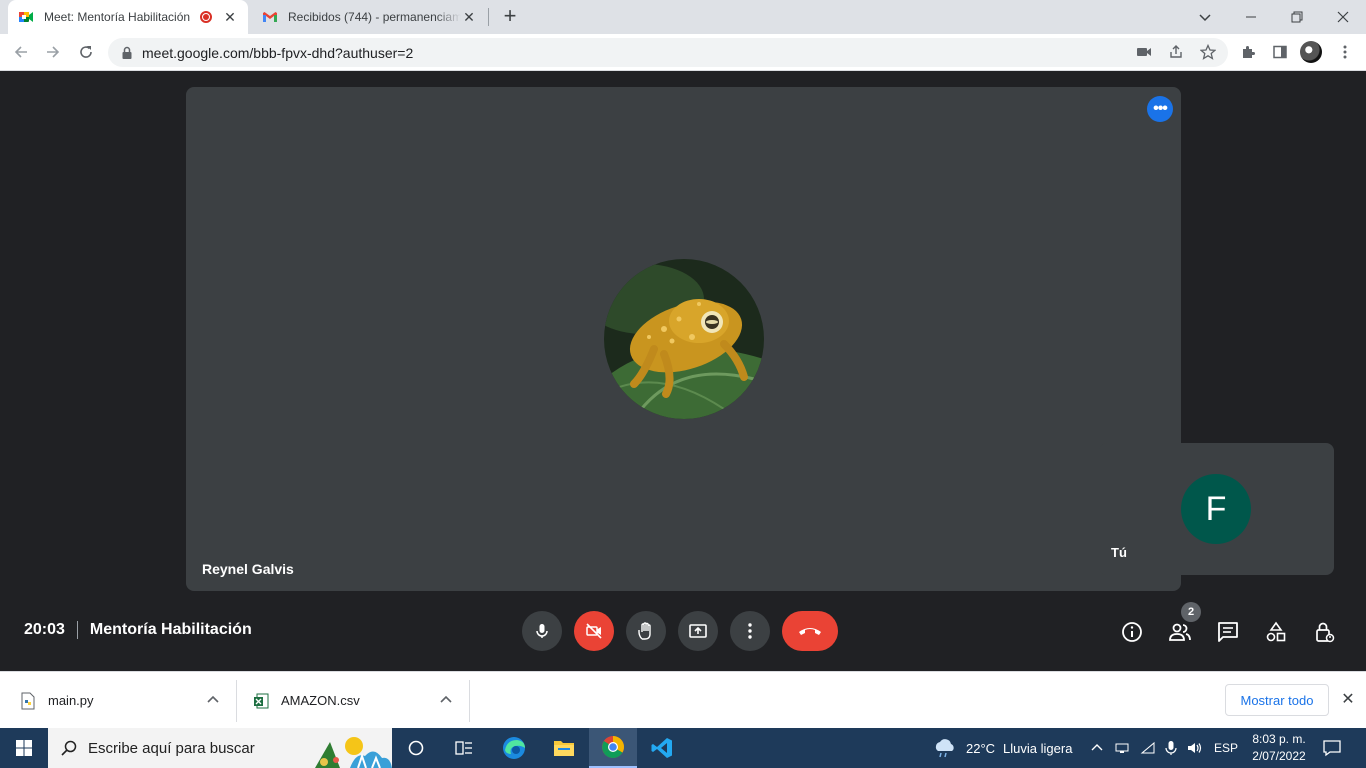 This screenshot has width=1366, height=768. What do you see at coordinates (1208, 52) in the screenshot?
I see `bookmark-star-icon` at bounding box center [1208, 52].